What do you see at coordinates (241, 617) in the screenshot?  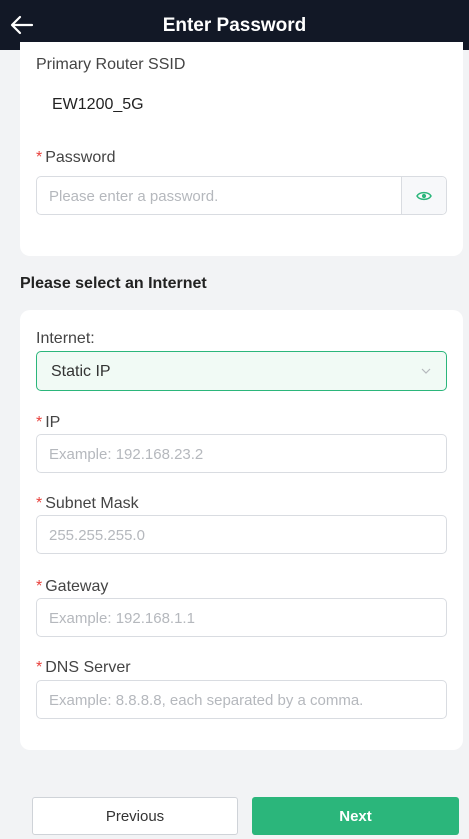 I see `gateway-input: Example: 192.168.1.1` at bounding box center [241, 617].